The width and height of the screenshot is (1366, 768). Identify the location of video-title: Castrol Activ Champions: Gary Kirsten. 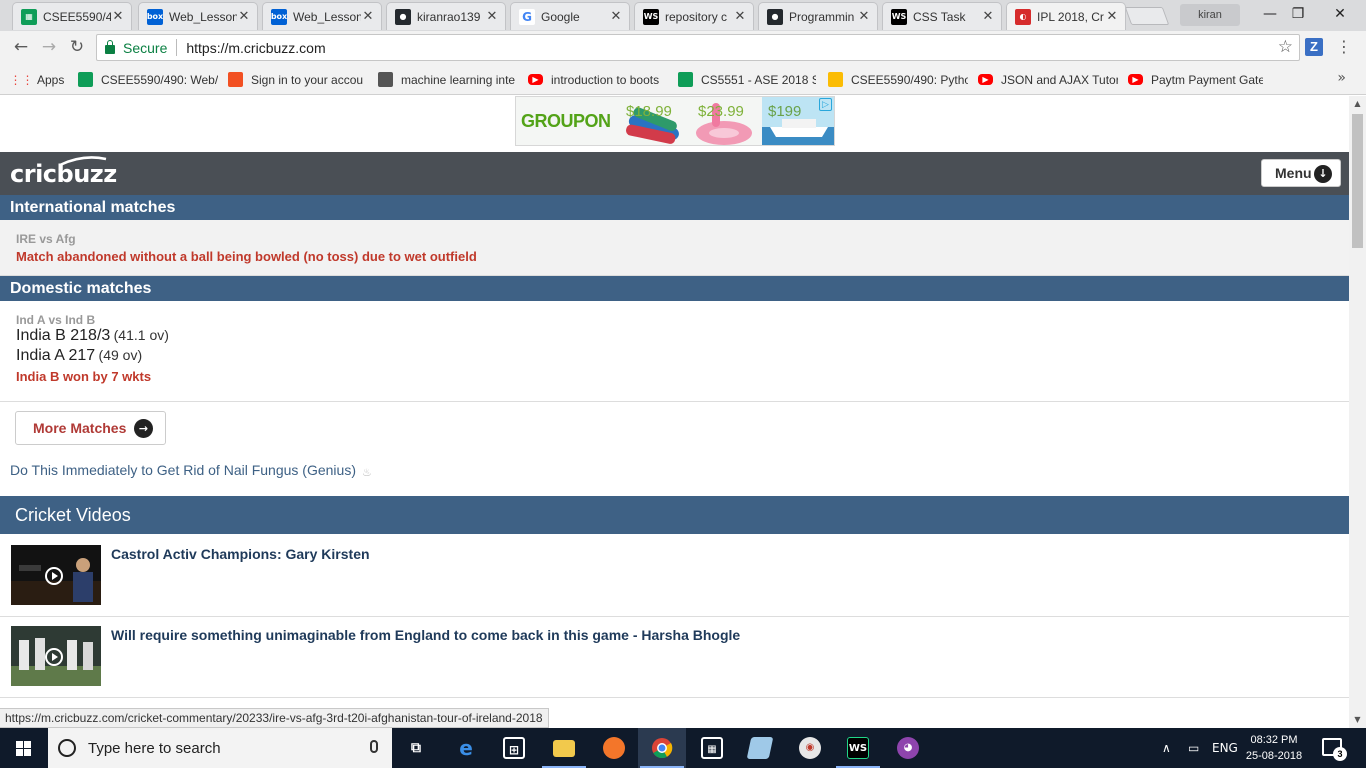
(240, 554).